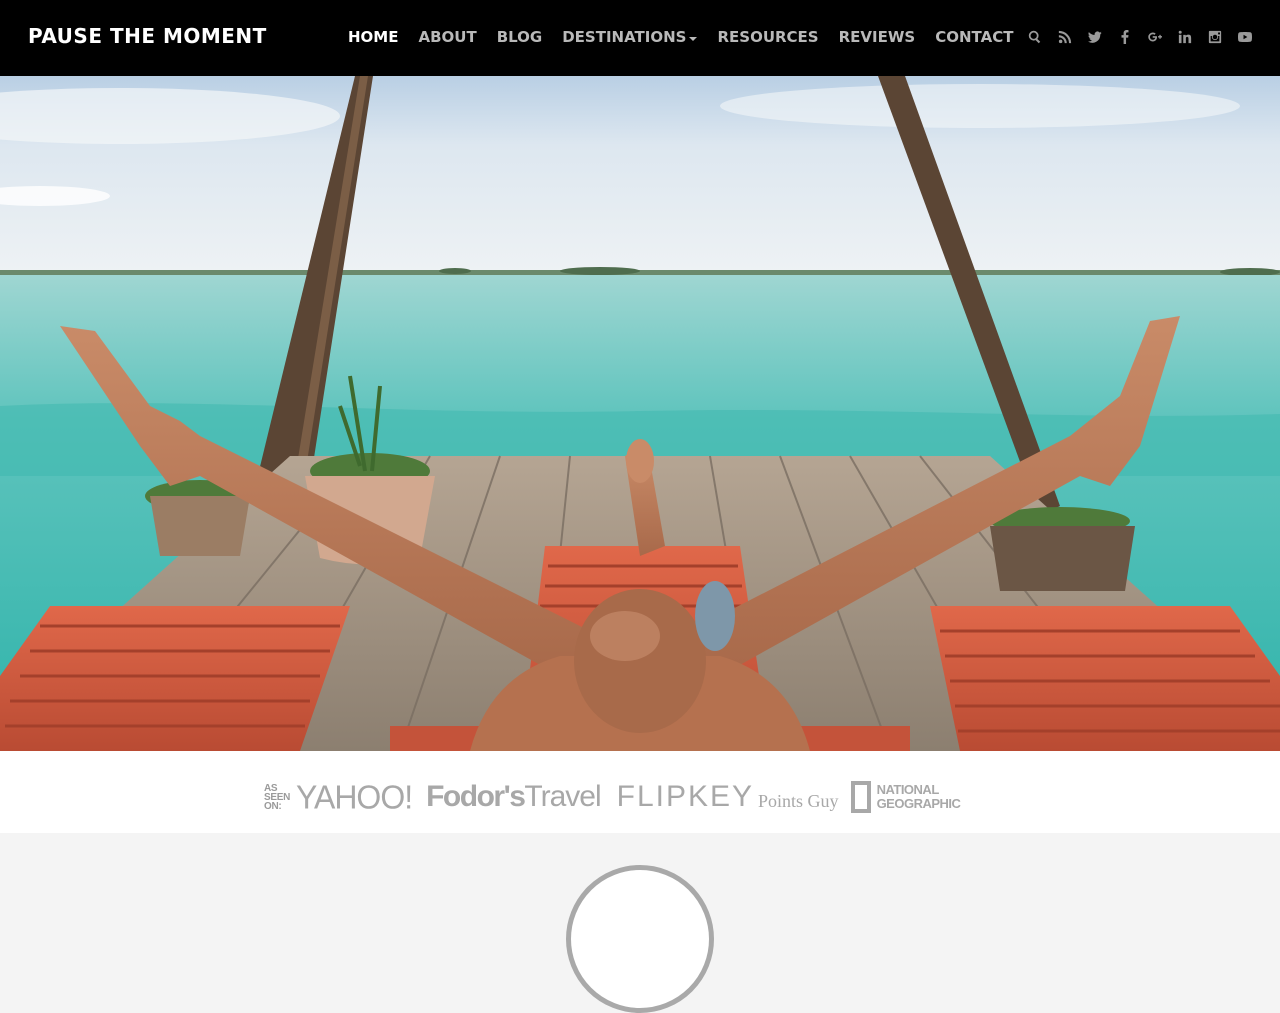 The image size is (1280, 1013). I want to click on points-guy-logo: Points Guy, so click(798, 797).